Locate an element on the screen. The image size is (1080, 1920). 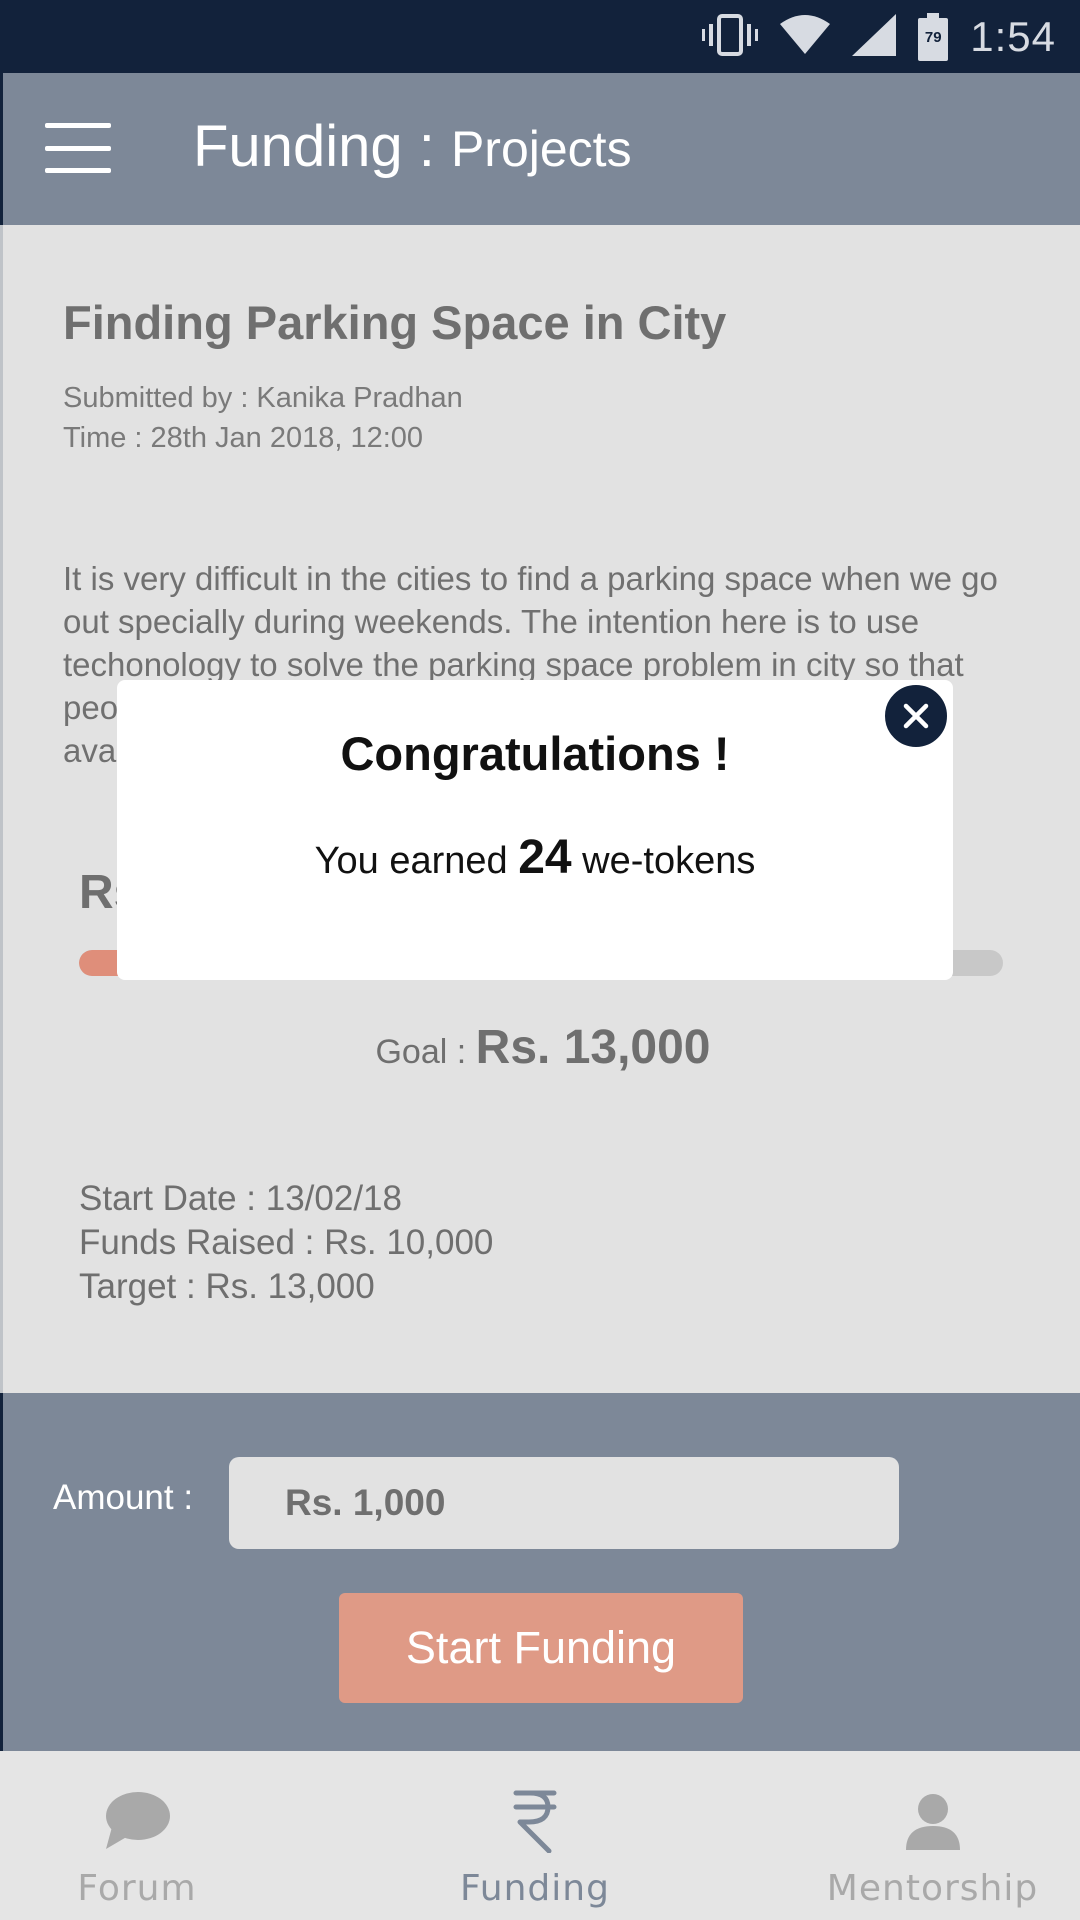
earned-tokens: 24 is located at coordinates (545, 857).